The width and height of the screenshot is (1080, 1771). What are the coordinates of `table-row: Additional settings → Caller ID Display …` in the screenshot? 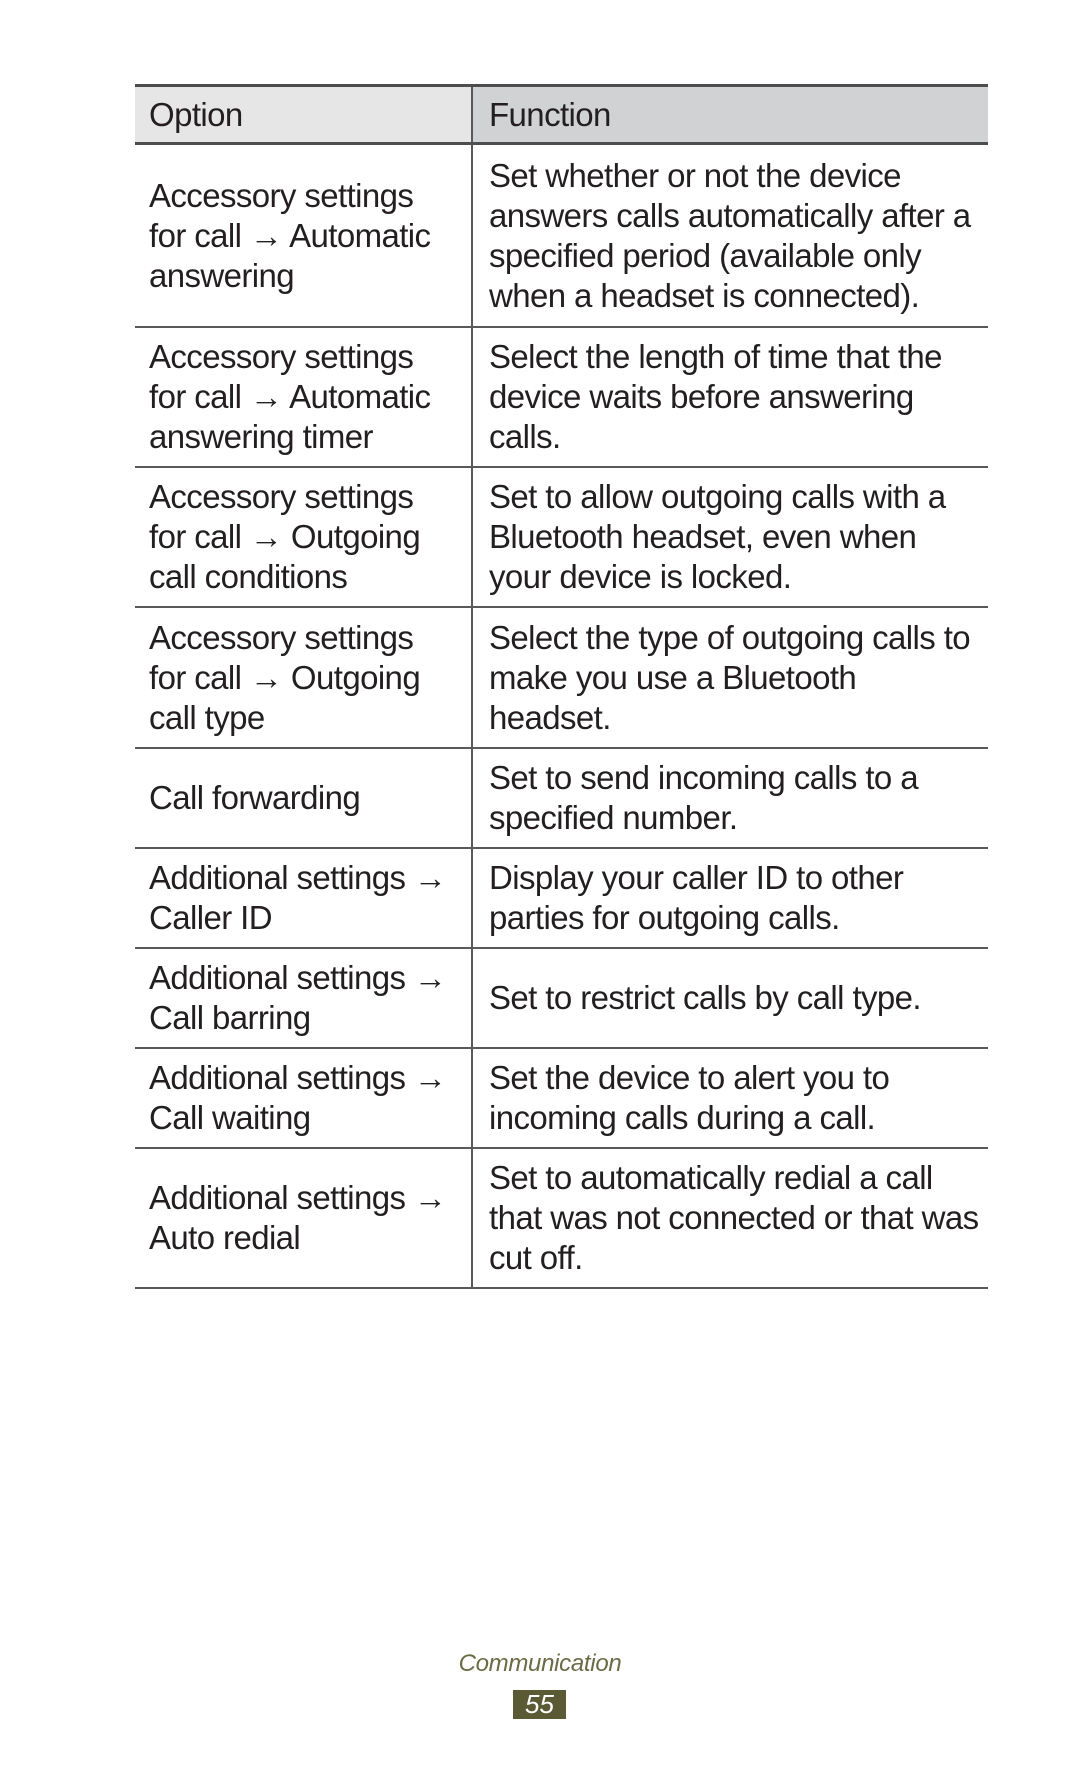 It's located at (561, 899).